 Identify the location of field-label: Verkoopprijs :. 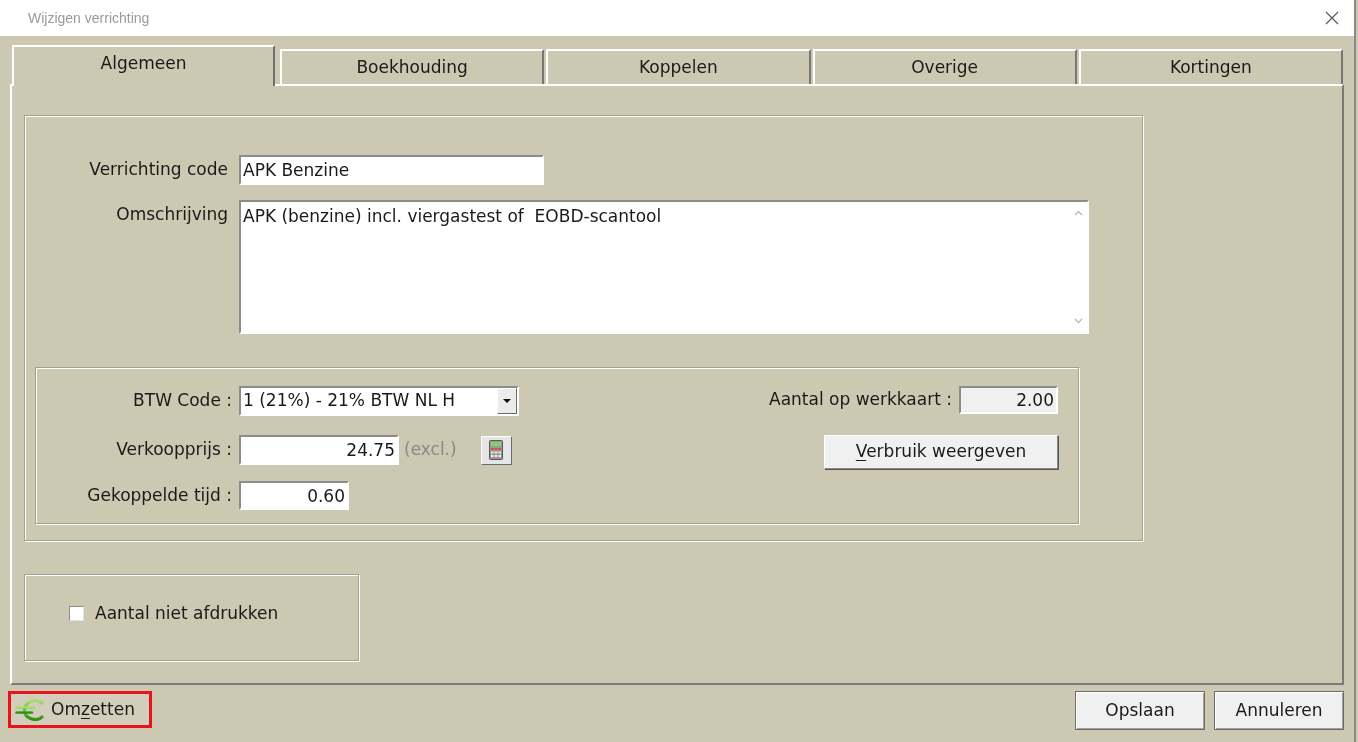
(173, 450).